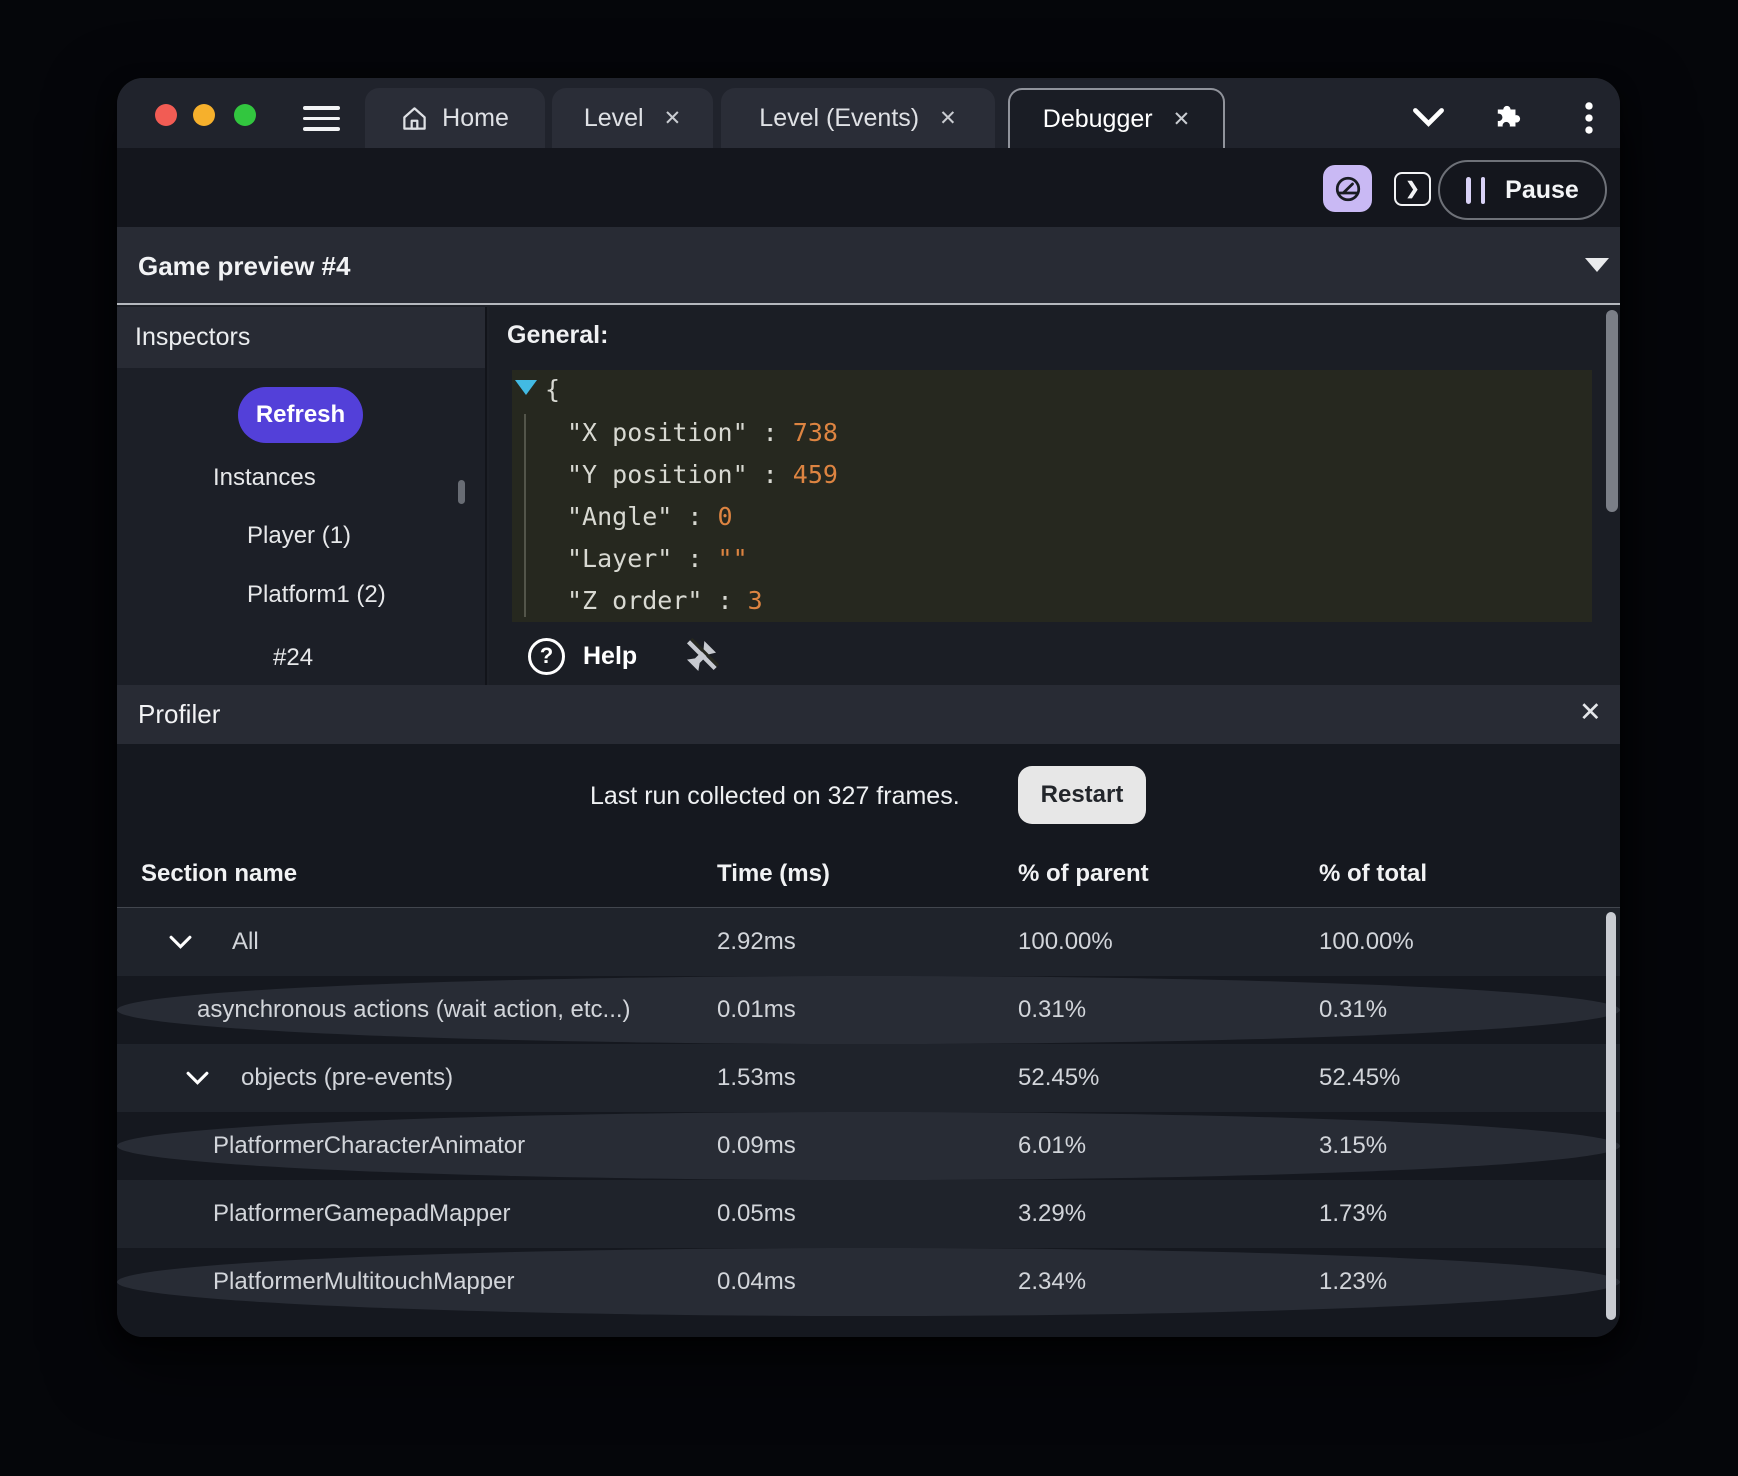 The width and height of the screenshot is (1738, 1476). What do you see at coordinates (868, 187) in the screenshot?
I see `debugger-toolbar: ❯ Pause` at bounding box center [868, 187].